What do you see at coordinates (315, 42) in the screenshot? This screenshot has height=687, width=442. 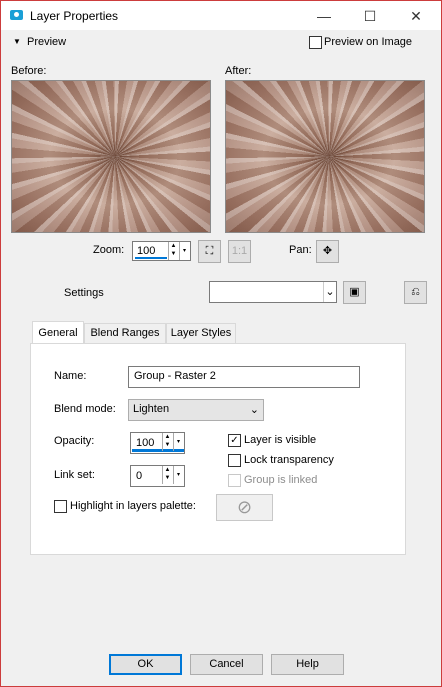 I see `preview-on-image-checkbox` at bounding box center [315, 42].